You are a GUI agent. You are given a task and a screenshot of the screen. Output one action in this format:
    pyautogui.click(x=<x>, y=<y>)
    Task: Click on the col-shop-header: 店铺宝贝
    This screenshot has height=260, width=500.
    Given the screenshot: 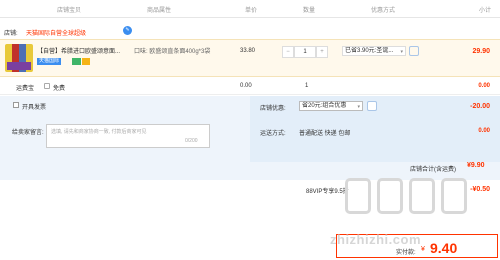 What is the action you would take?
    pyautogui.click(x=69, y=11)
    